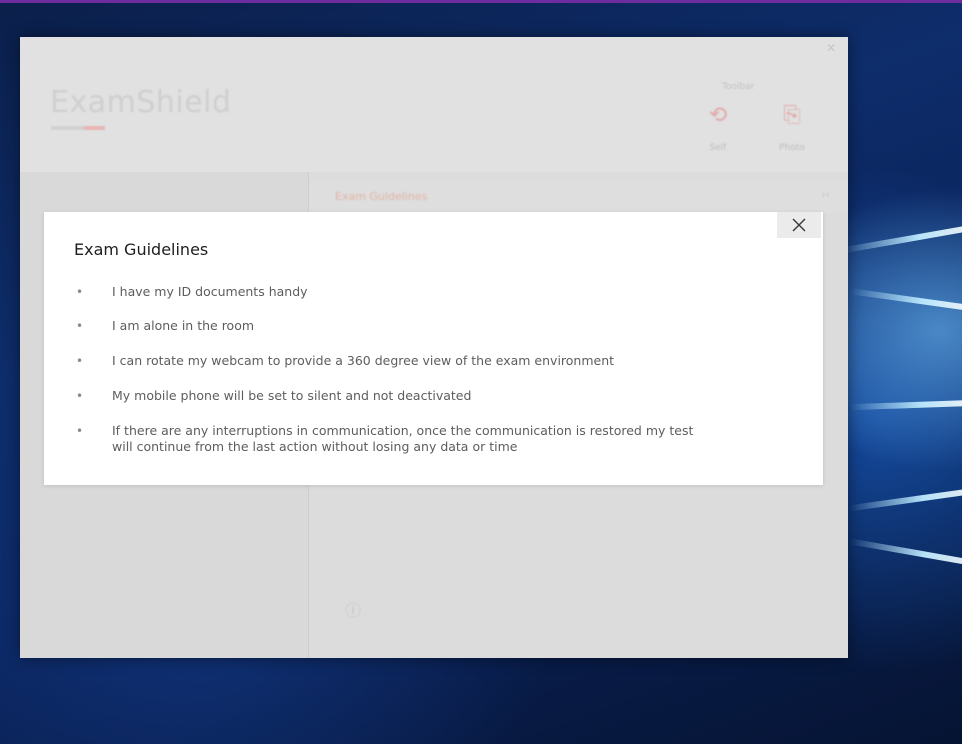 Image resolution: width=962 pixels, height=744 pixels. What do you see at coordinates (578, 196) in the screenshot?
I see `section-header: Exam Guidelines ›‹` at bounding box center [578, 196].